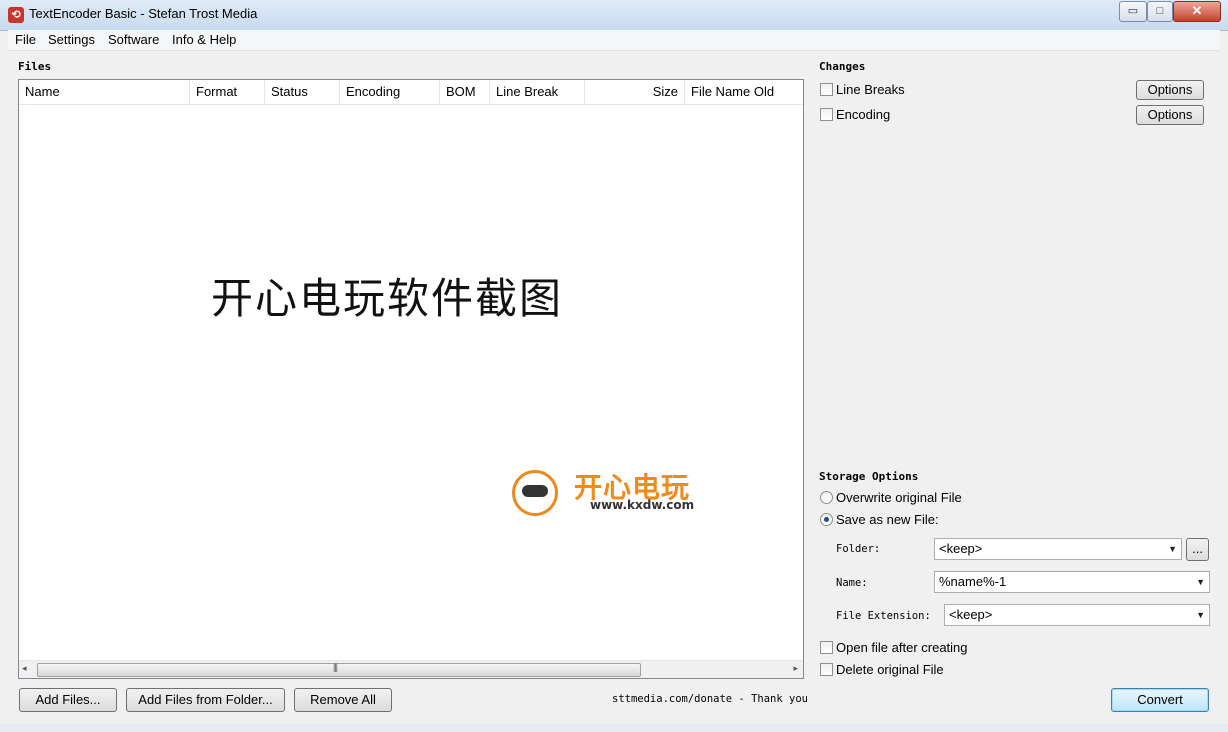 This screenshot has height=732, width=1228. Describe the element at coordinates (870, 89) in the screenshot. I see `line-breaks-label: Line Breaks` at that location.